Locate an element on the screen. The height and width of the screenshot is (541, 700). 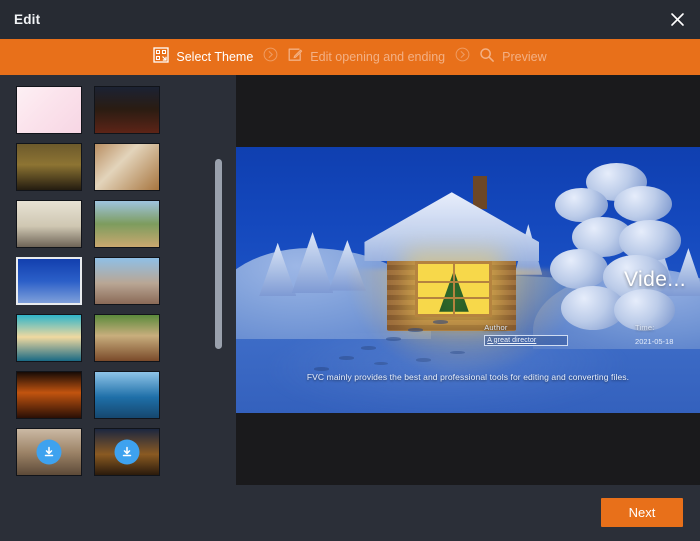
step-edit-opening-ending: Edit opening and ending is located at coordinates (366, 57).